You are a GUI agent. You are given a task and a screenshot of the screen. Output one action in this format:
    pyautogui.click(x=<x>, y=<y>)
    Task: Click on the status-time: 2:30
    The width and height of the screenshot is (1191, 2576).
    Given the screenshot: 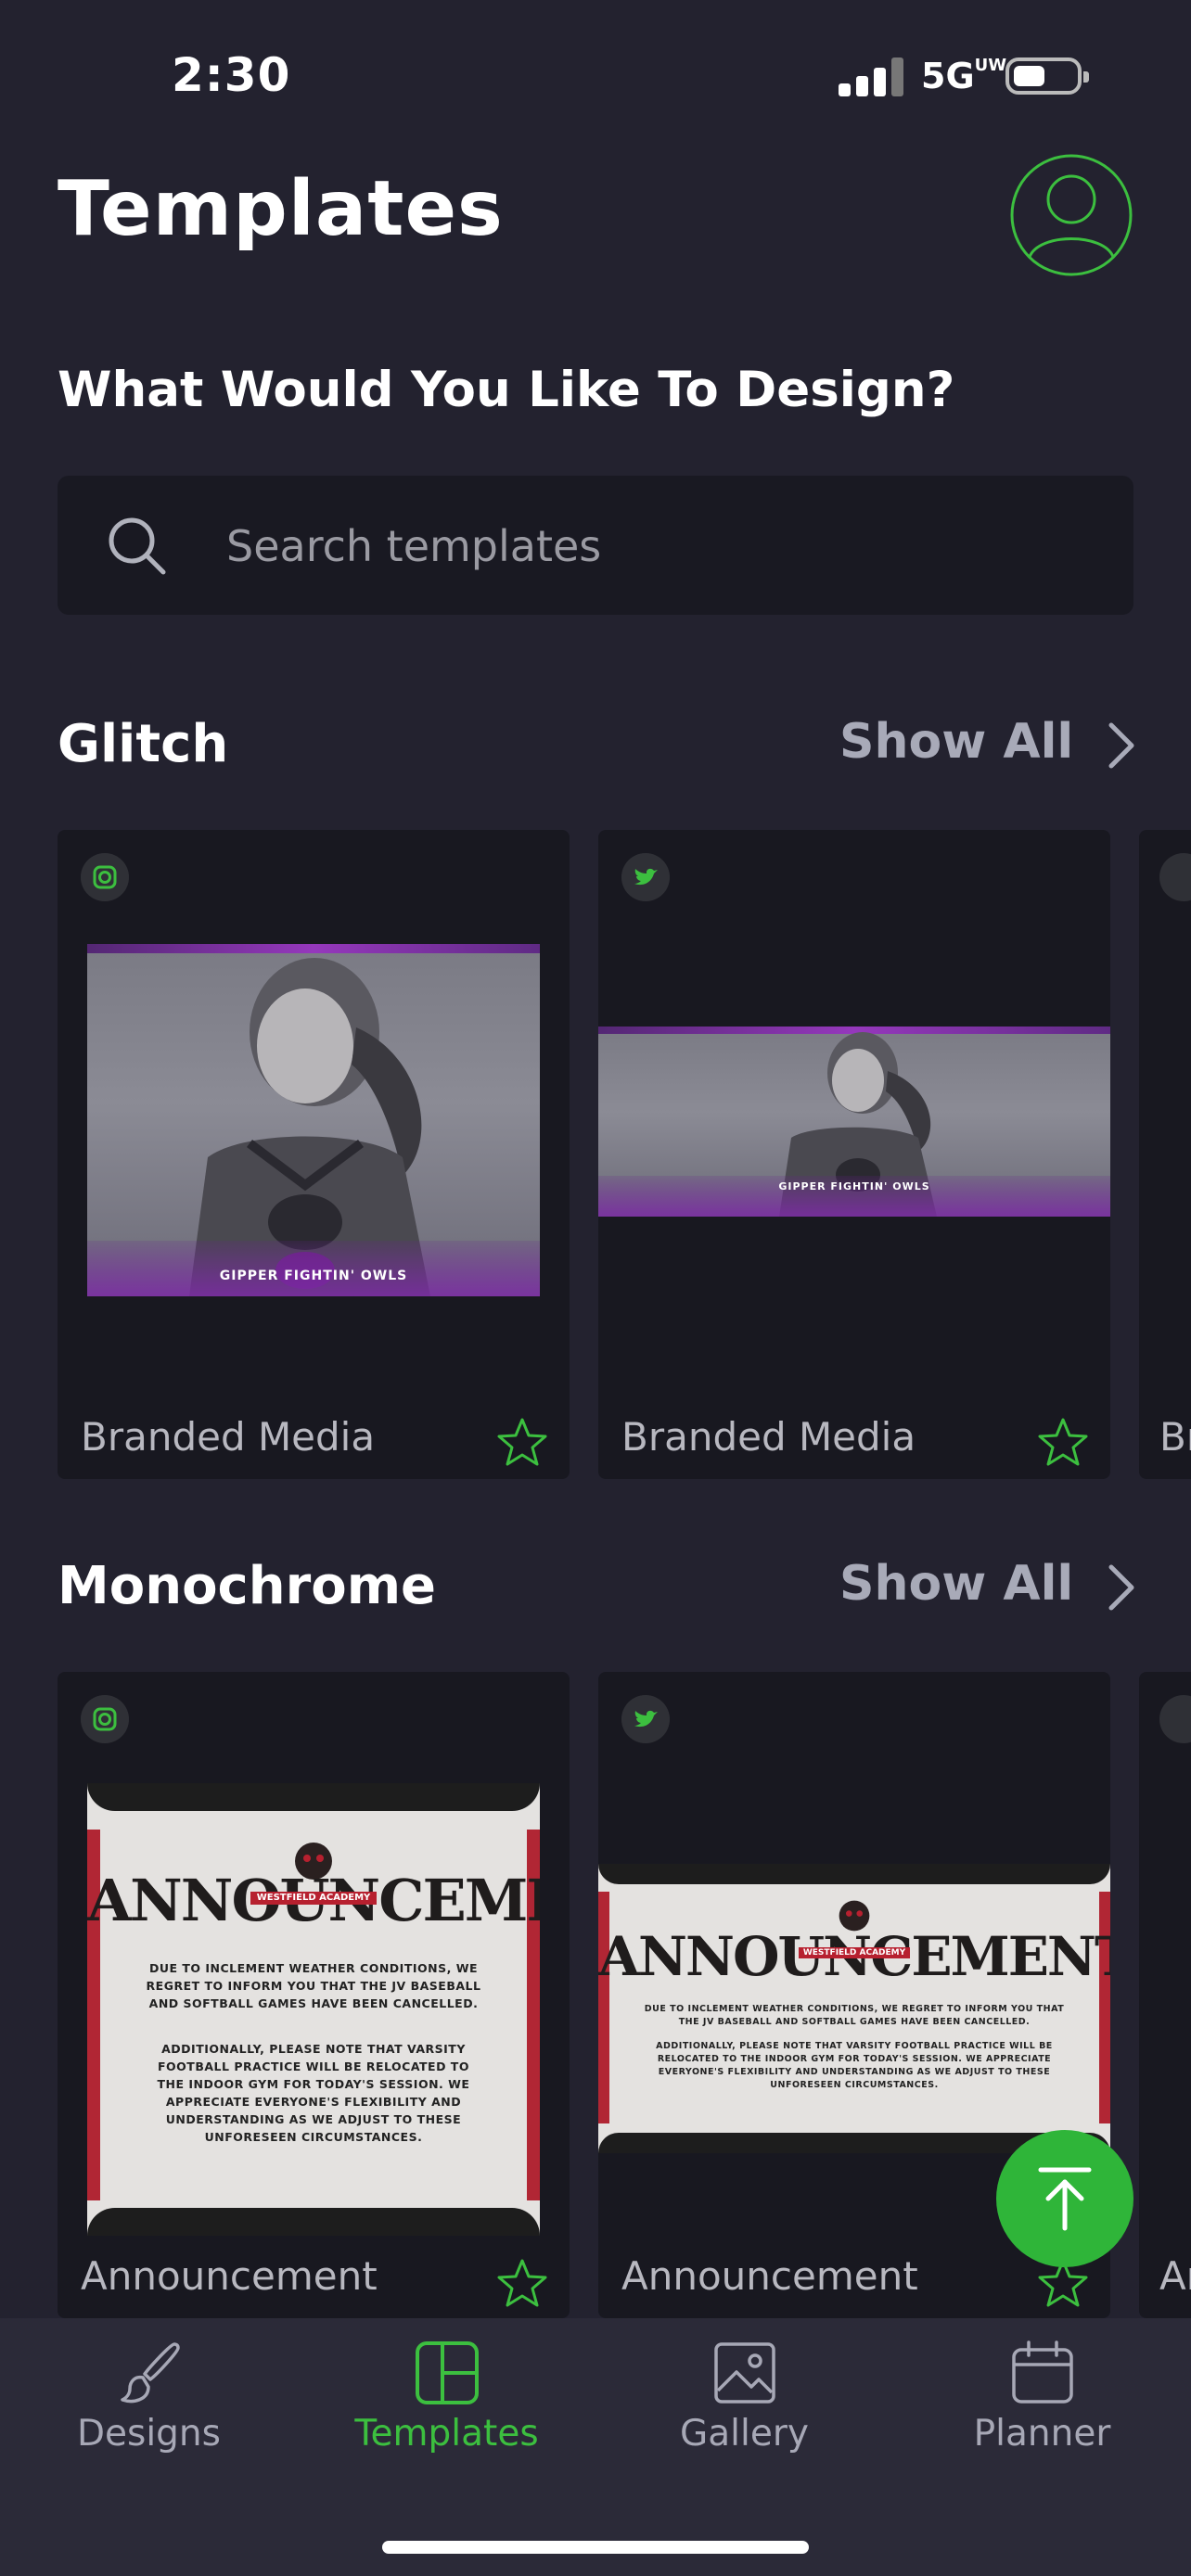 What is the action you would take?
    pyautogui.click(x=231, y=75)
    